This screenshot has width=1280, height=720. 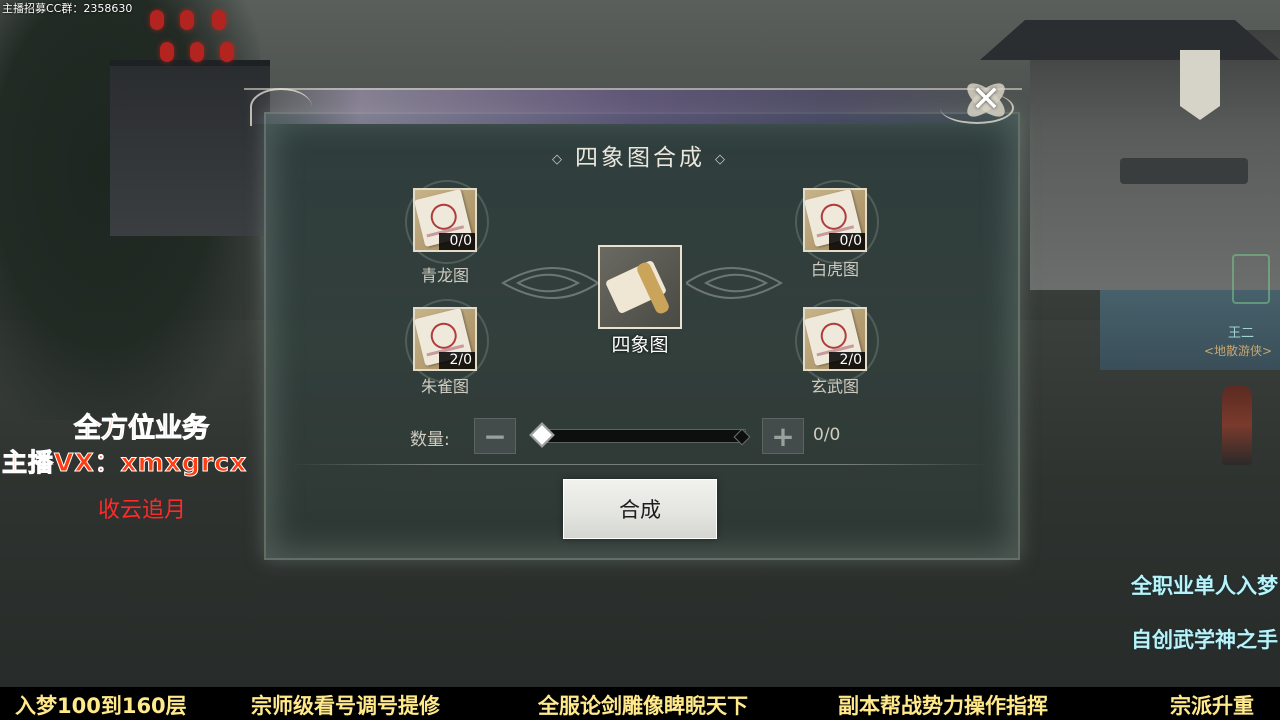 What do you see at coordinates (943, 706) in the screenshot?
I see `ticker-item: 副本帮战势力操作指挥` at bounding box center [943, 706].